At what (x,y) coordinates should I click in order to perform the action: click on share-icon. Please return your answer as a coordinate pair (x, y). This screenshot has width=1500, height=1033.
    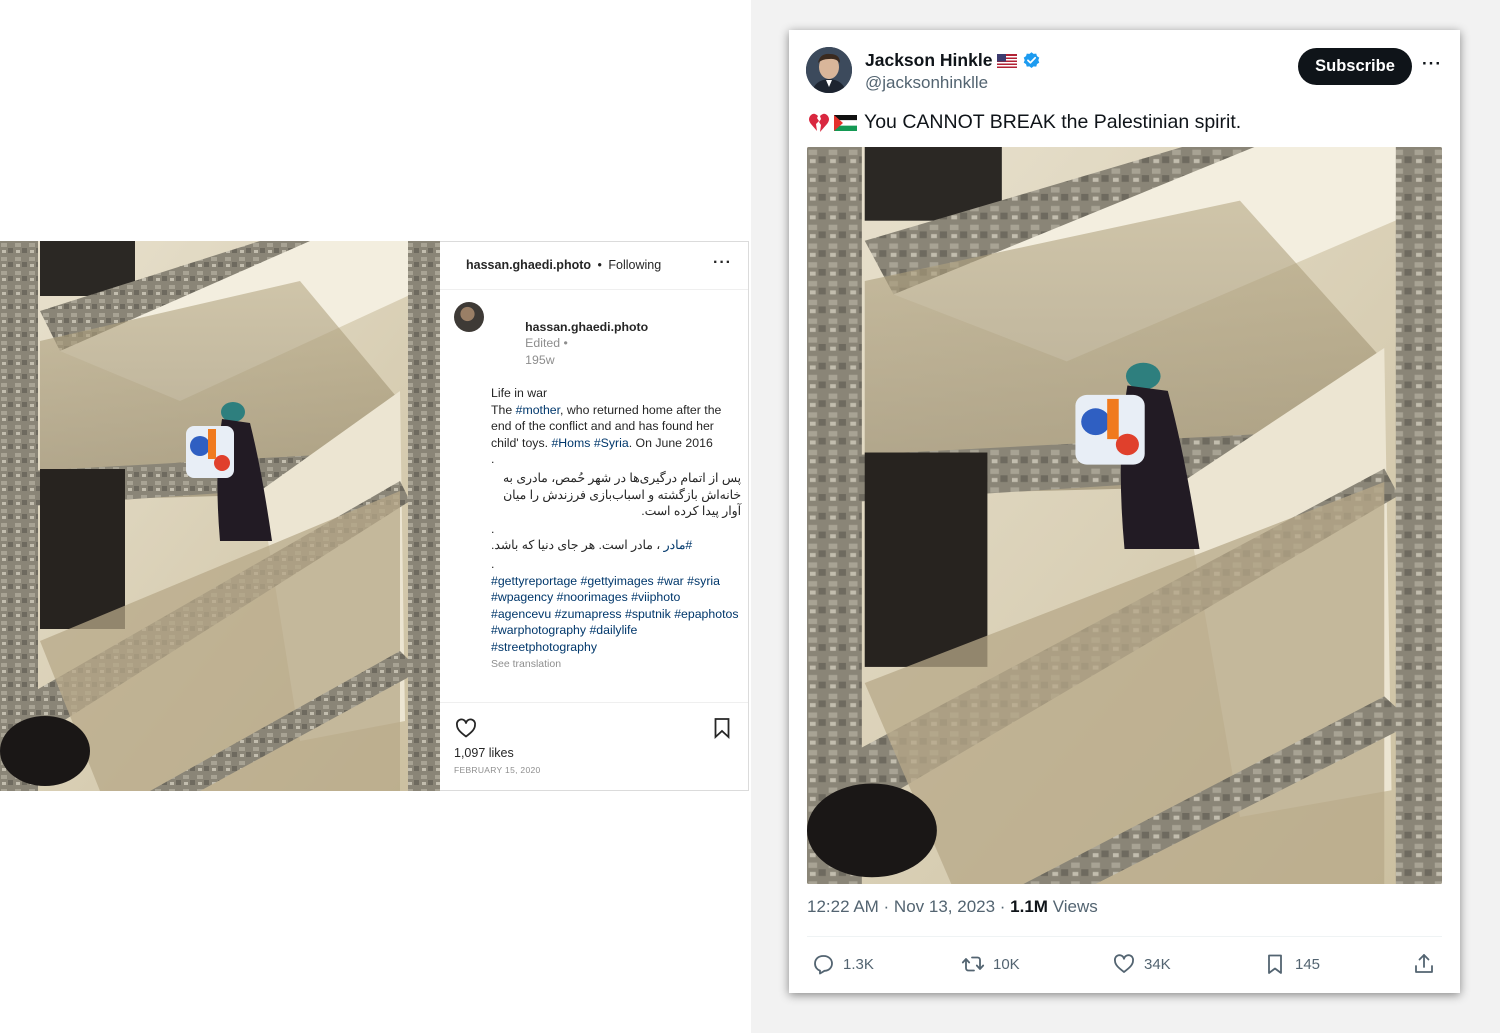
    Looking at the image, I should click on (1424, 963).